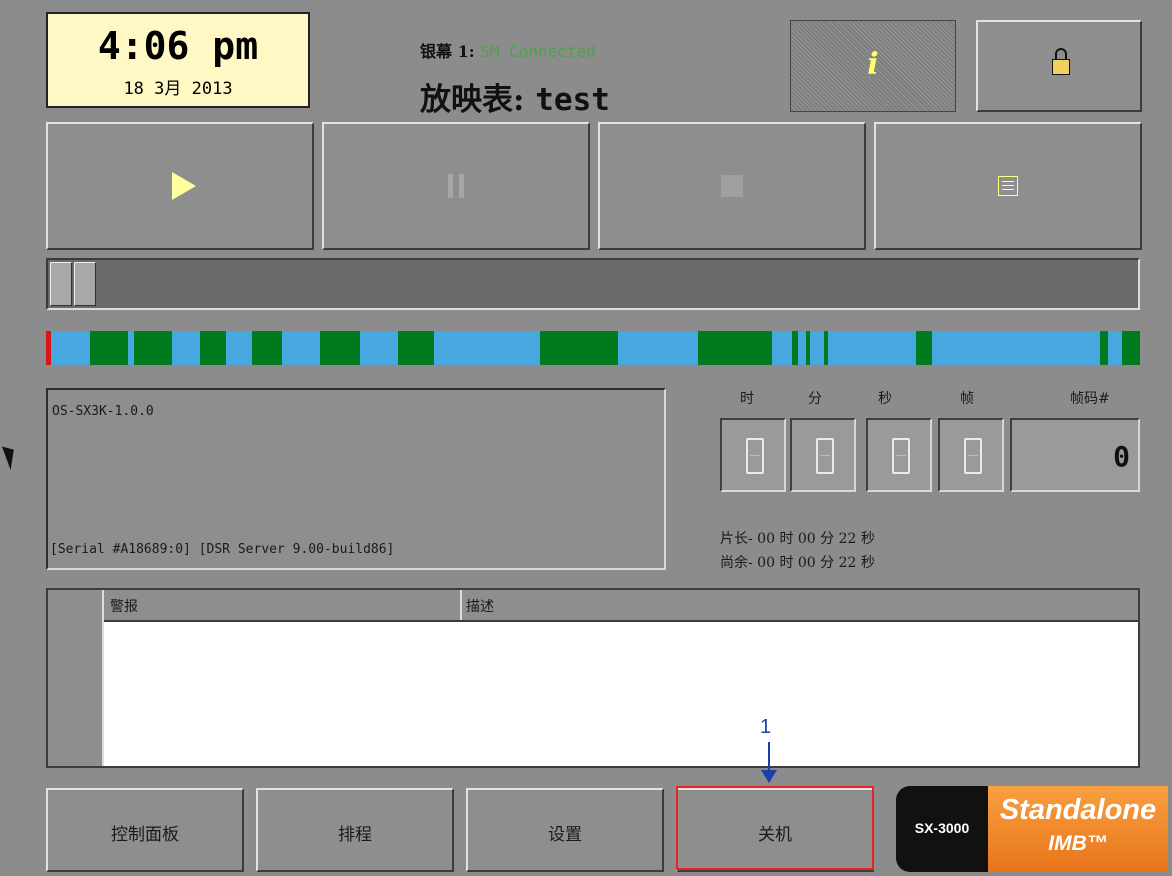 This screenshot has width=1172, height=876. Describe the element at coordinates (480, 607) in the screenshot. I see `description-column-label: 描述` at that location.